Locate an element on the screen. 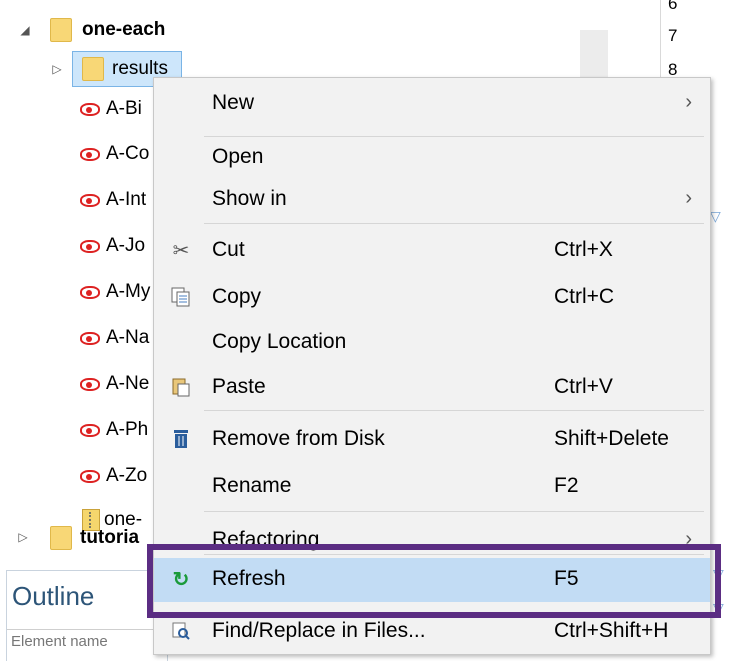  outline-title: Outline is located at coordinates (53, 596).